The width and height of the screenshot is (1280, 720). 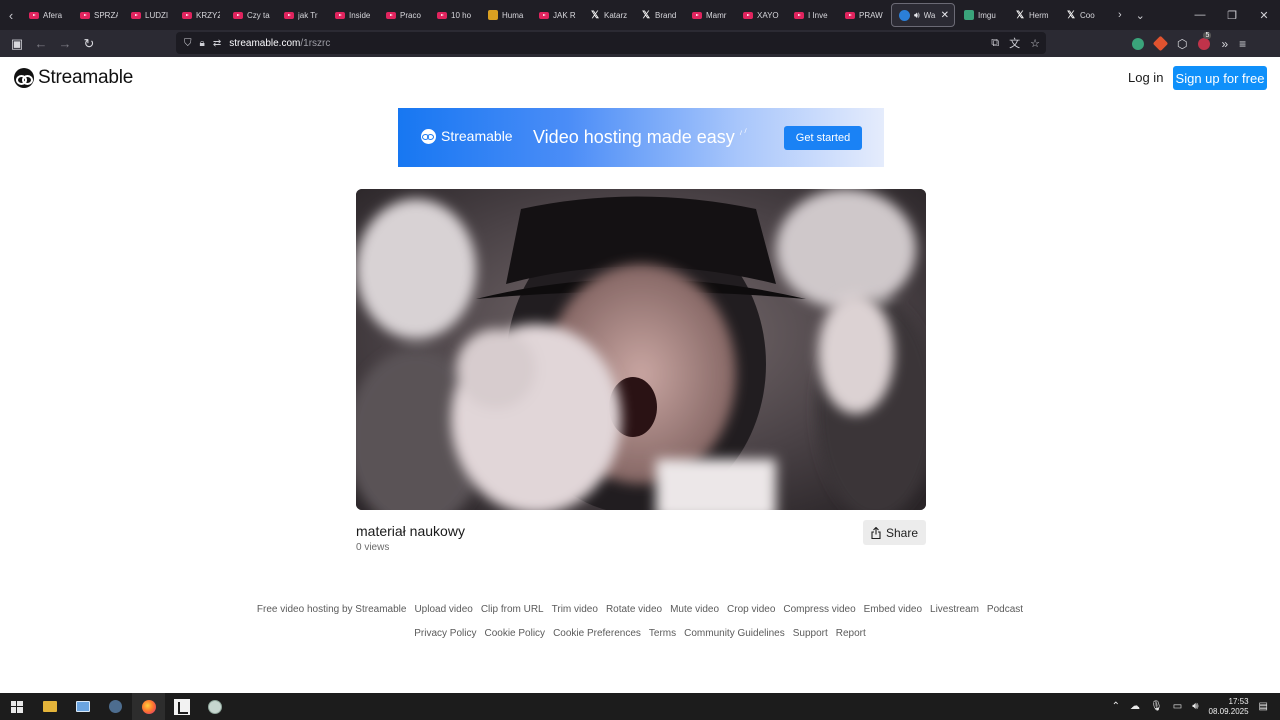 I want to click on browser-tab: 𝕏 Herm, so click(x=1033, y=15).